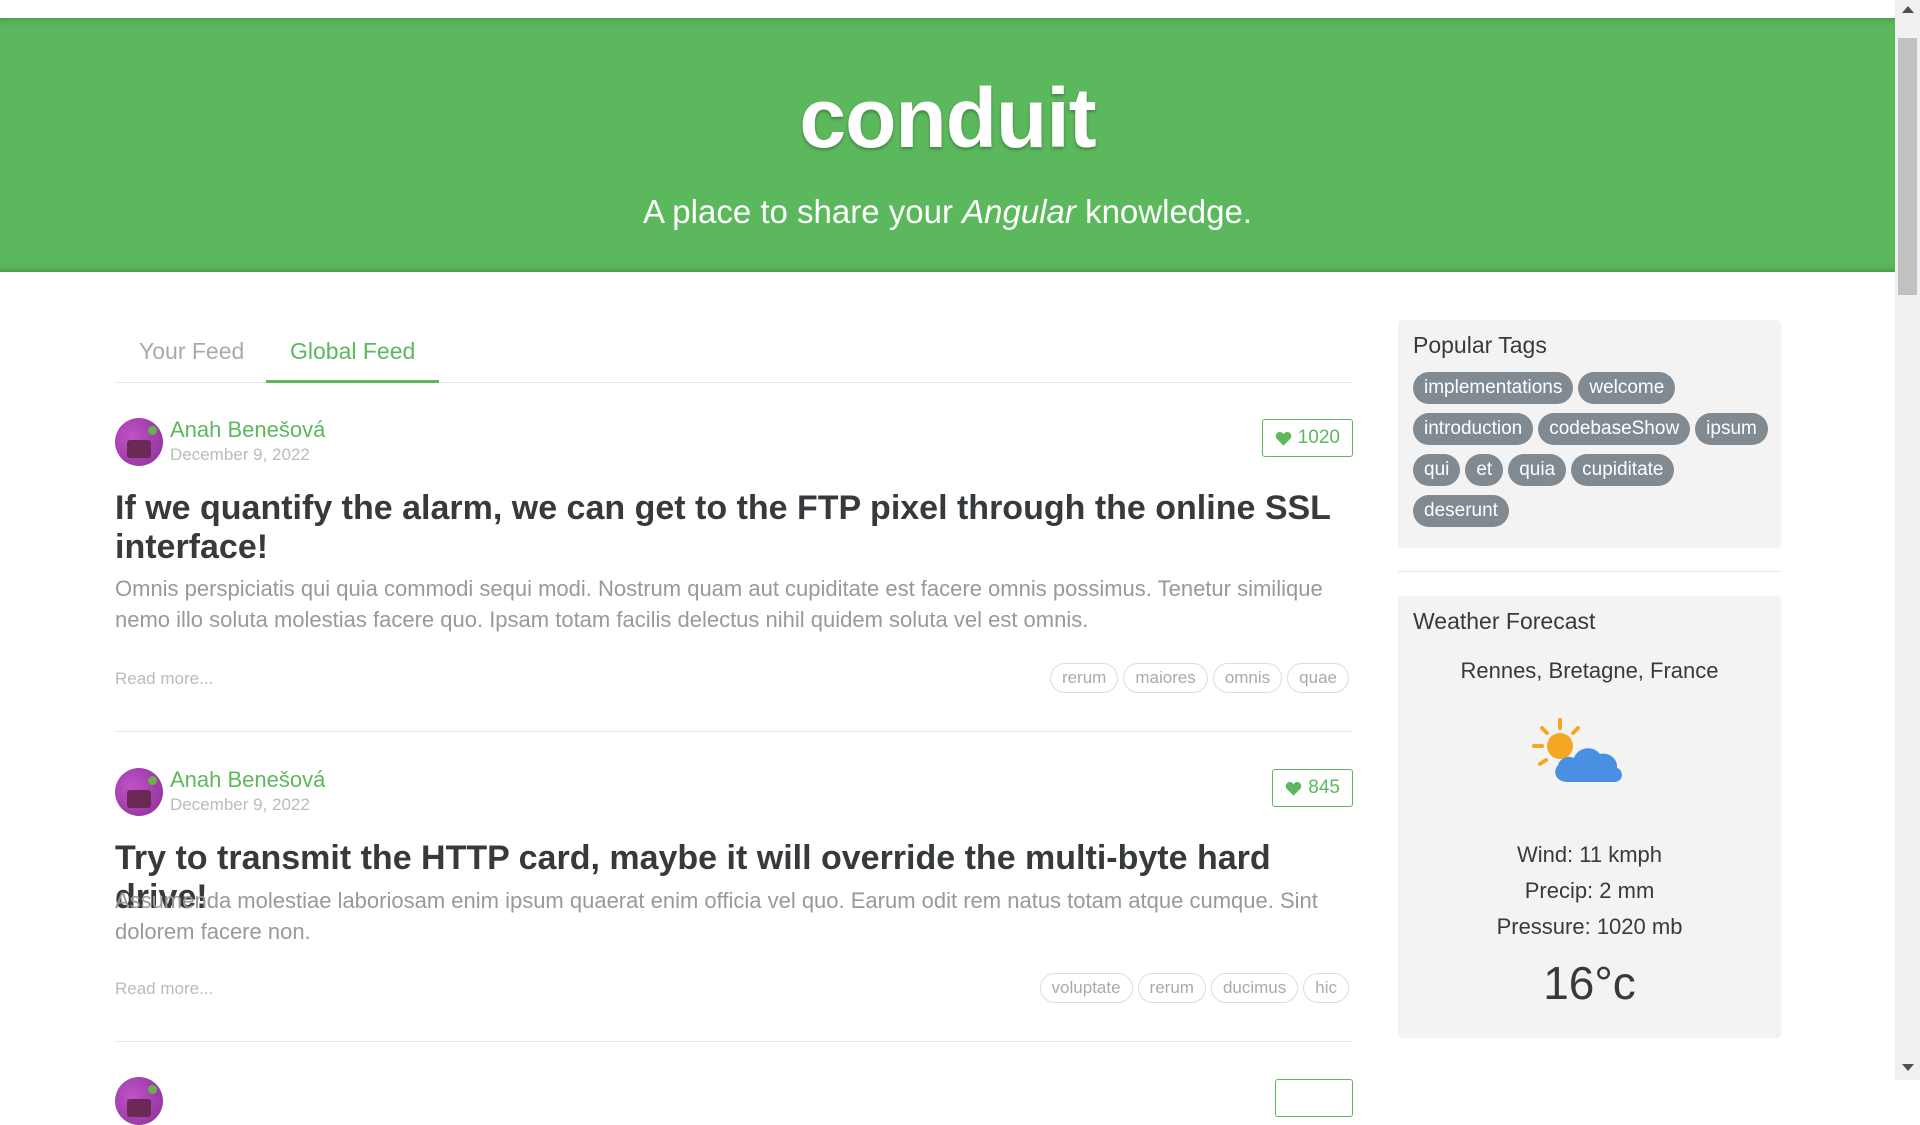 This screenshot has height=1125, width=1920. What do you see at coordinates (1324, 787) in the screenshot?
I see `favorite-count: 845` at bounding box center [1324, 787].